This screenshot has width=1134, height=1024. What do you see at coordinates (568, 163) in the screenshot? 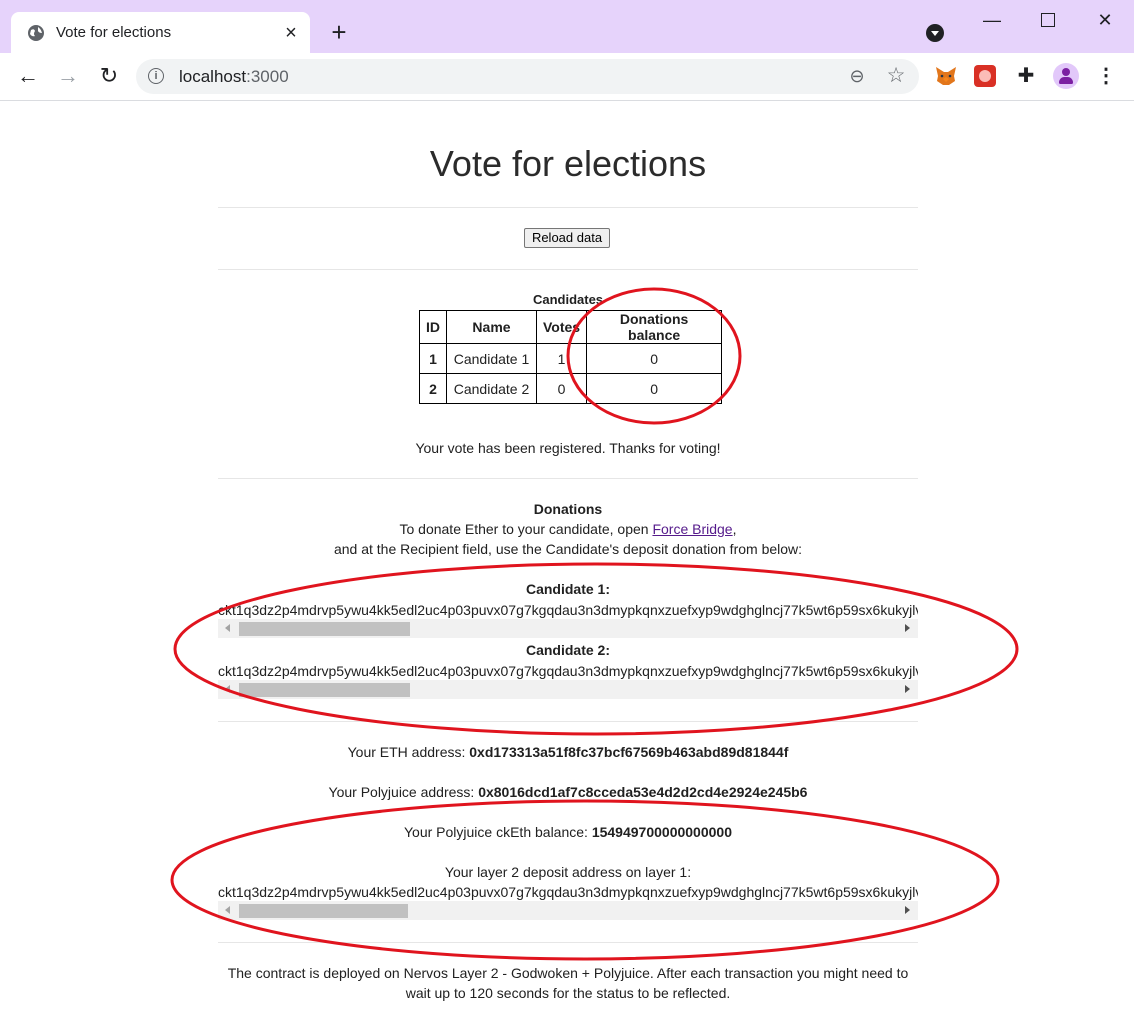
I see `page-title: Vote for elections` at bounding box center [568, 163].